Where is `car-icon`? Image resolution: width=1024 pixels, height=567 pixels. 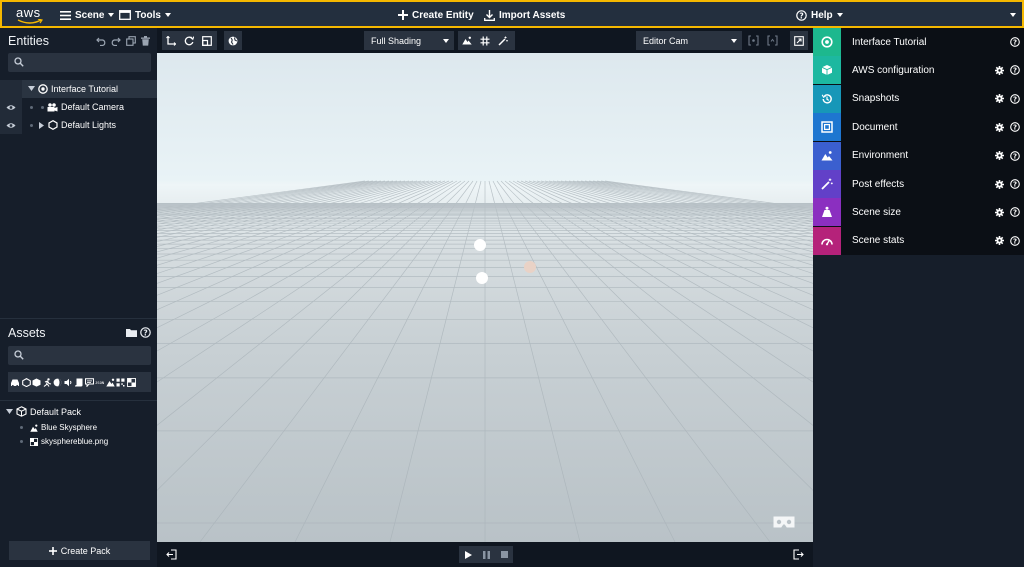
car-icon is located at coordinates (15, 382).